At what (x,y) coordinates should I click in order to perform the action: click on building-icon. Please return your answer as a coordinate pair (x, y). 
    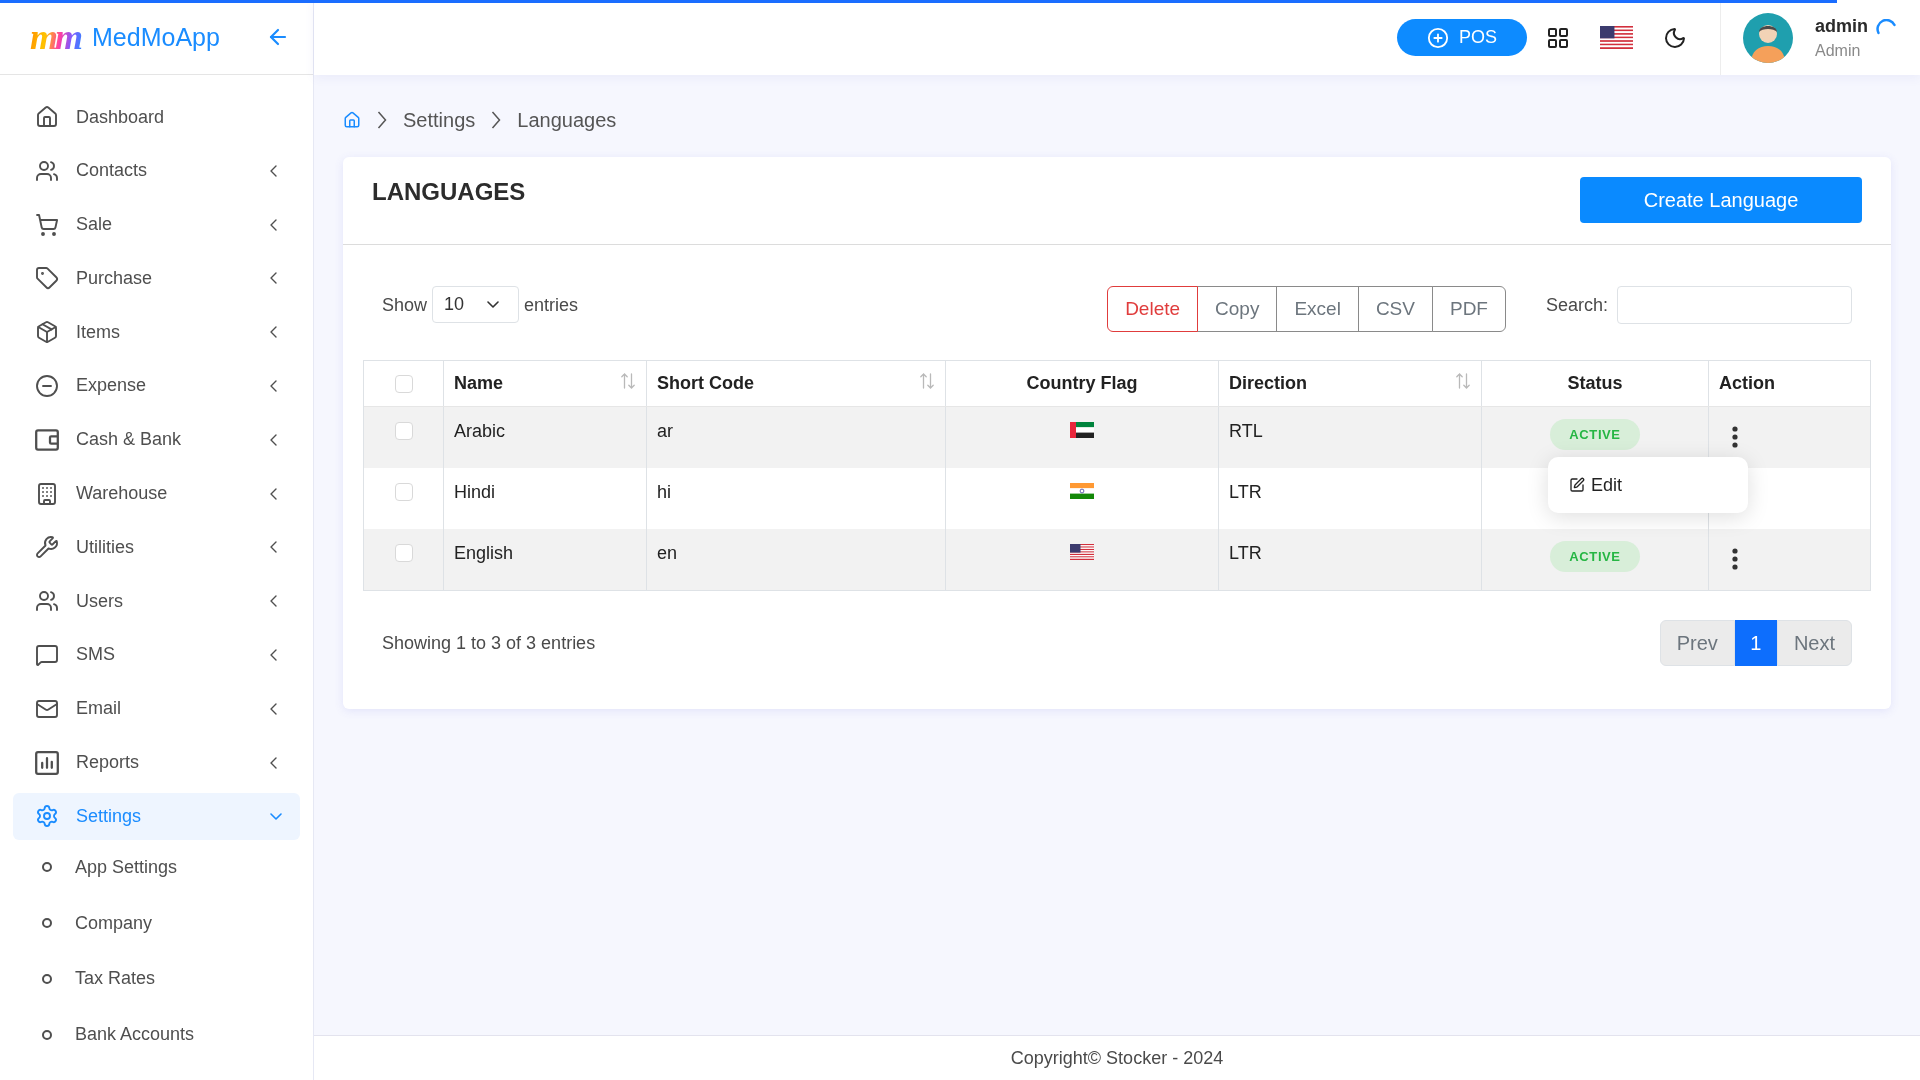
    Looking at the image, I should click on (47, 493).